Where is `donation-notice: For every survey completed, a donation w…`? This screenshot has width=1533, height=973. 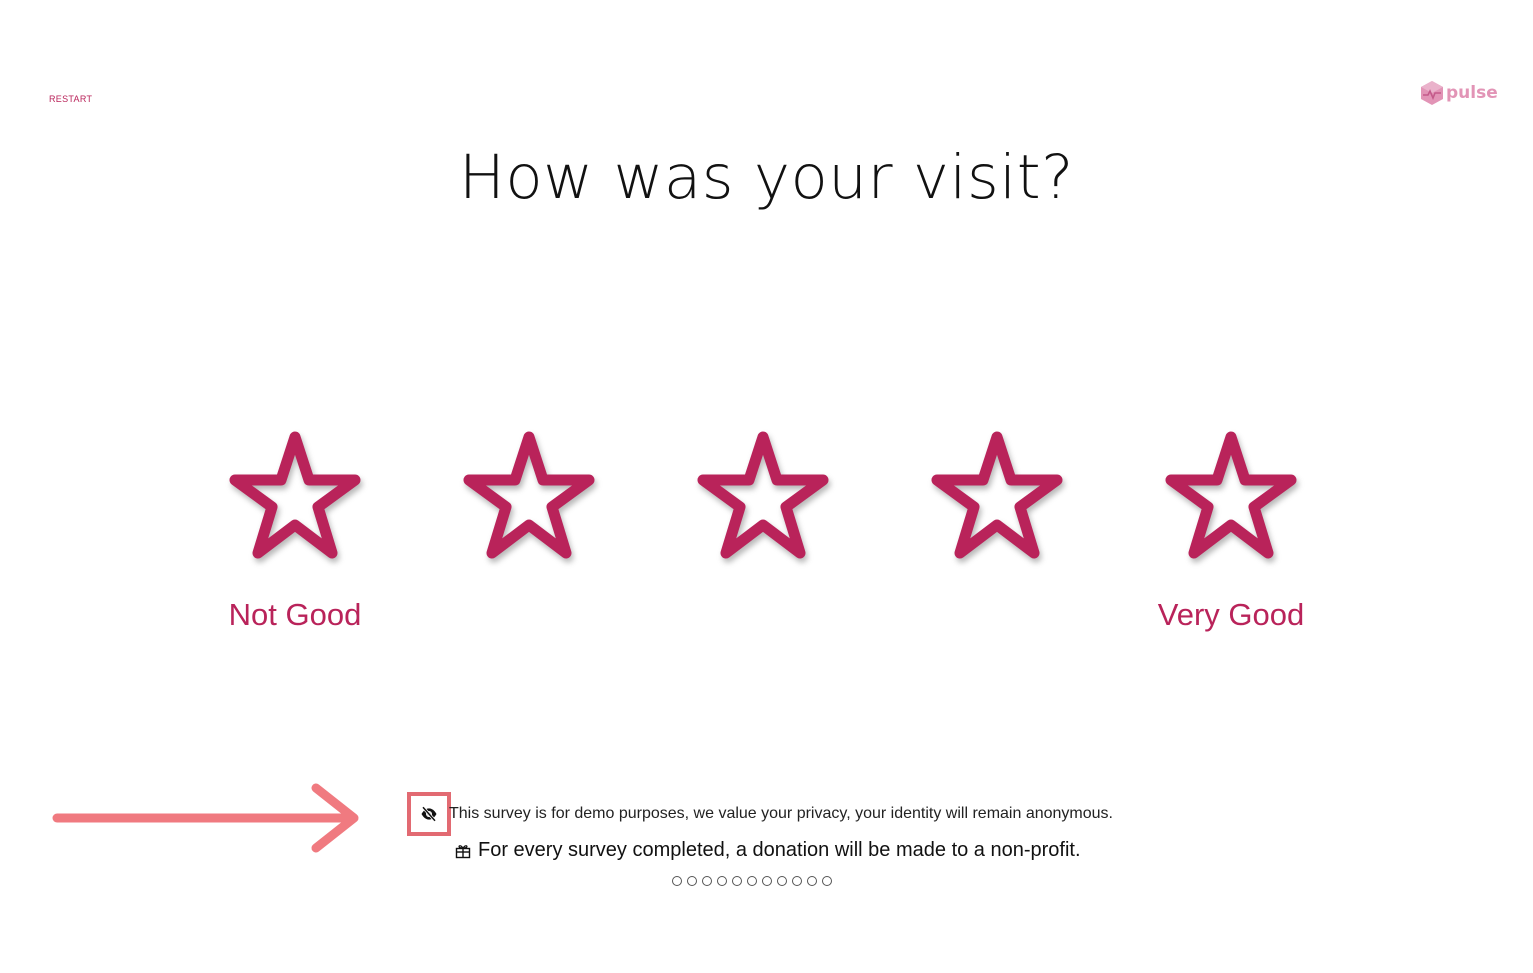
donation-notice: For every survey completed, a donation w… is located at coordinates (768, 850).